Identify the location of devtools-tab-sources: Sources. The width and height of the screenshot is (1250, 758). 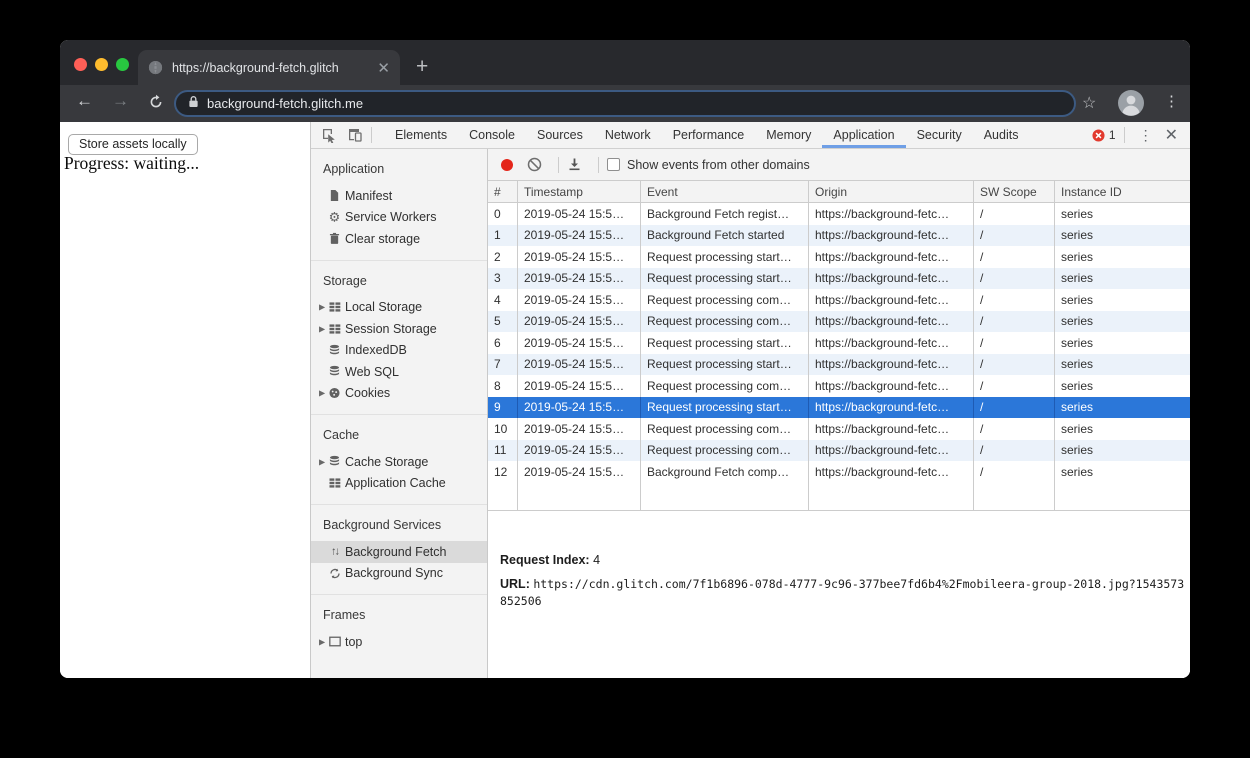
(560, 135).